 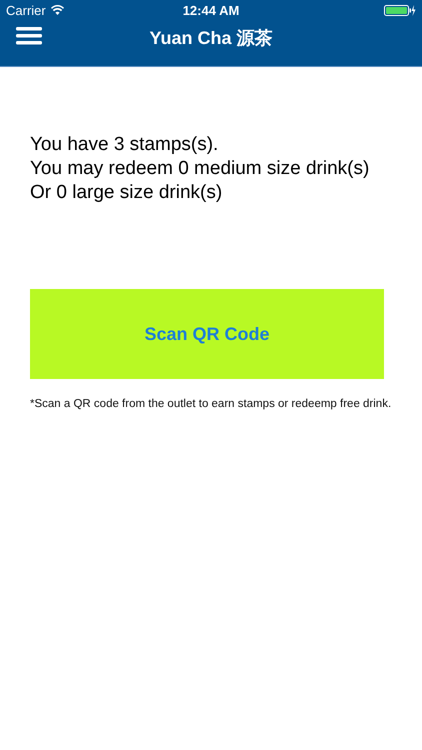 What do you see at coordinates (26, 10) in the screenshot?
I see `carrier-label: Carrier` at bounding box center [26, 10].